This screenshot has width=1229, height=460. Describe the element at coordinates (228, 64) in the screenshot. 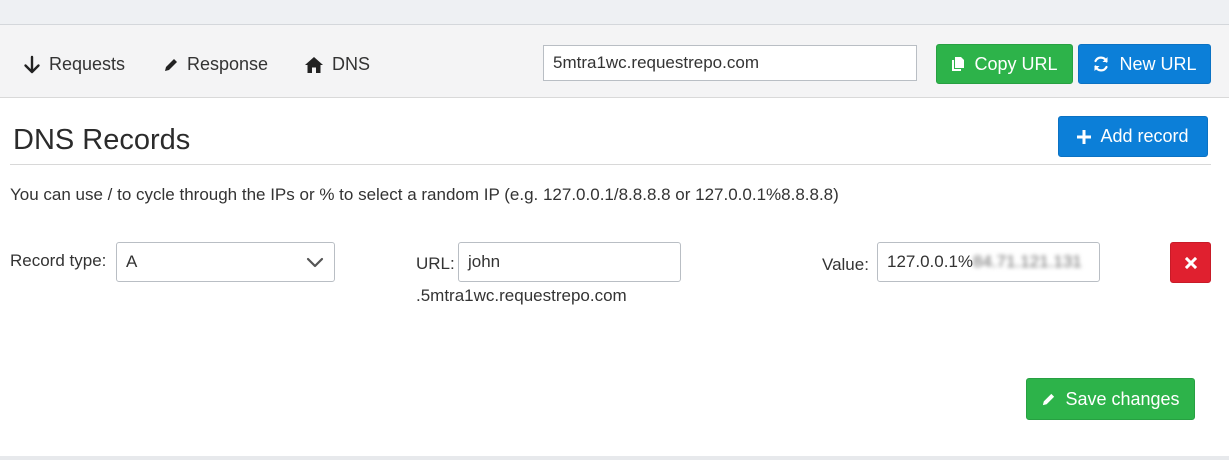

I see `nav-response-label: Response` at that location.